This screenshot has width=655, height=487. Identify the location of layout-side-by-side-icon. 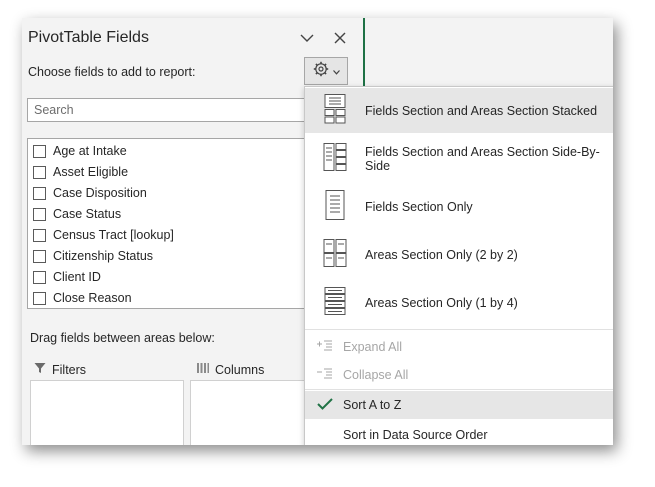
(335, 158).